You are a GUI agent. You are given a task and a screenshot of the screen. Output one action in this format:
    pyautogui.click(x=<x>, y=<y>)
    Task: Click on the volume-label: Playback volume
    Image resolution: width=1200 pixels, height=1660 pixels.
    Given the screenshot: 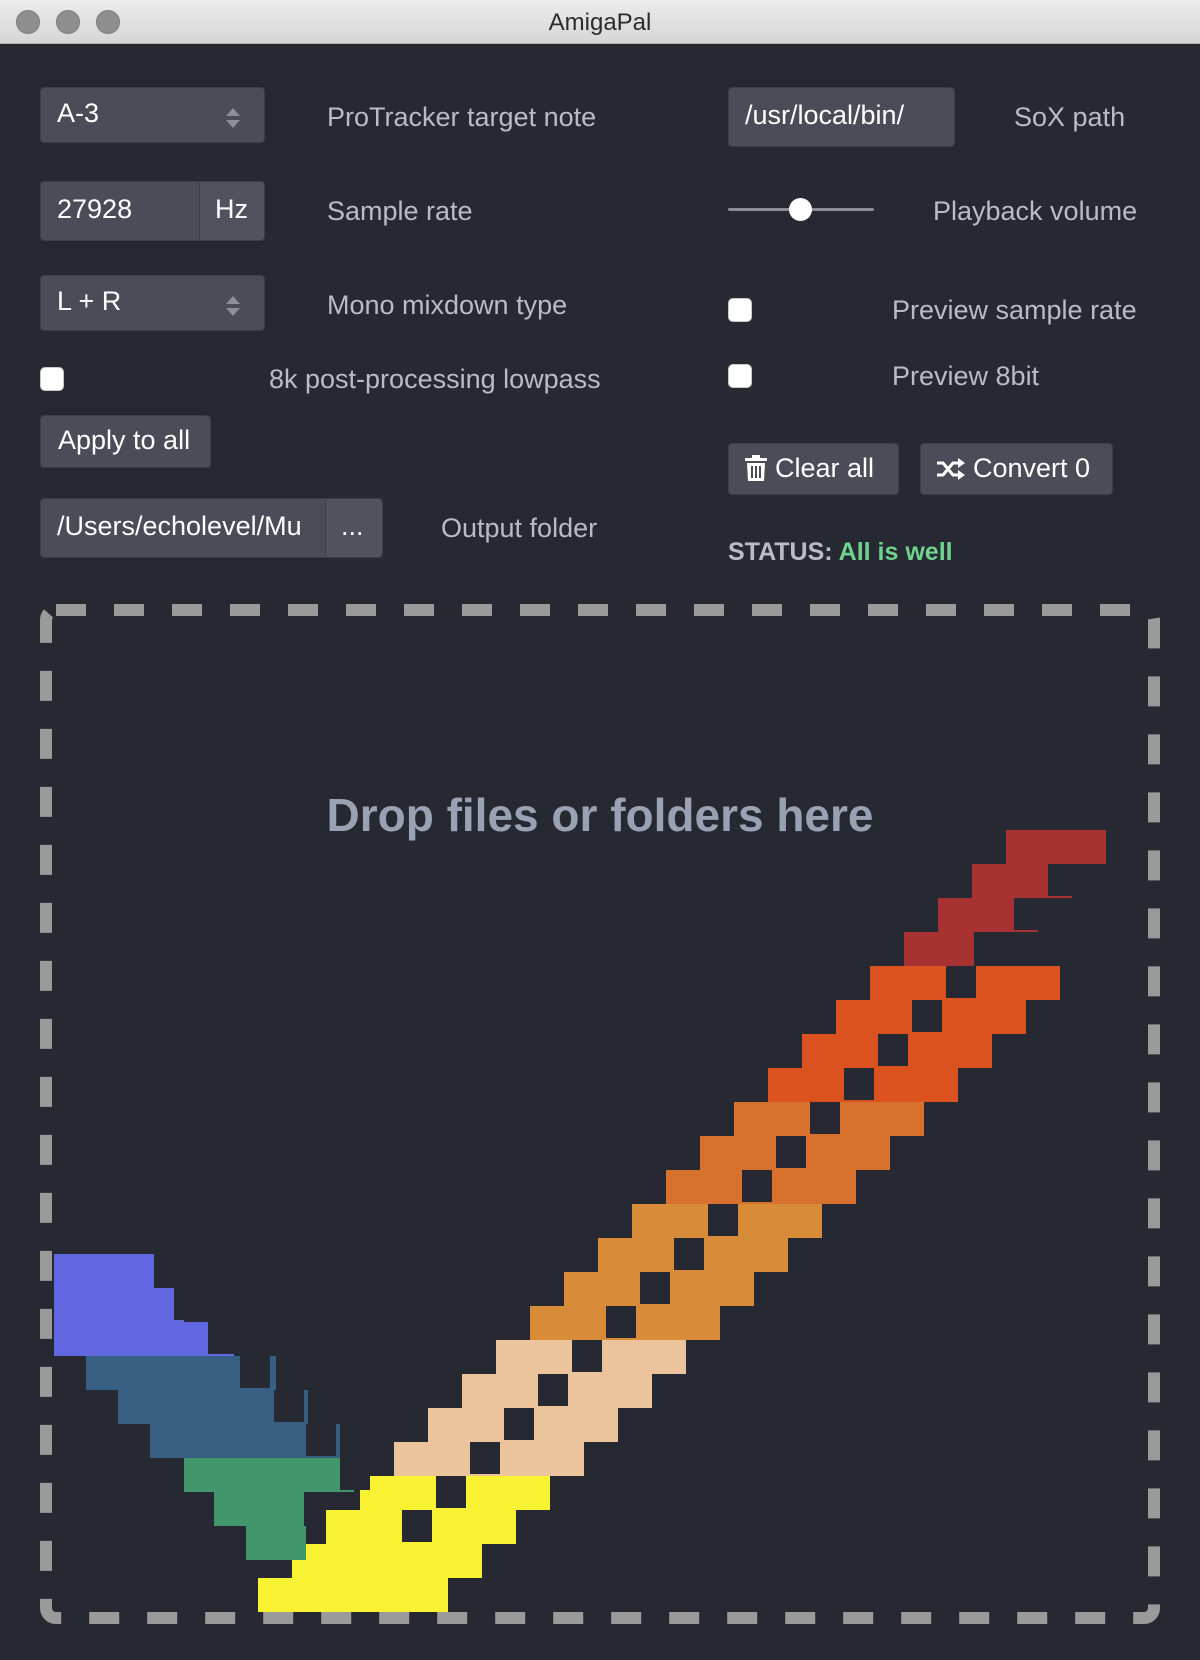 What is the action you would take?
    pyautogui.click(x=1035, y=211)
    